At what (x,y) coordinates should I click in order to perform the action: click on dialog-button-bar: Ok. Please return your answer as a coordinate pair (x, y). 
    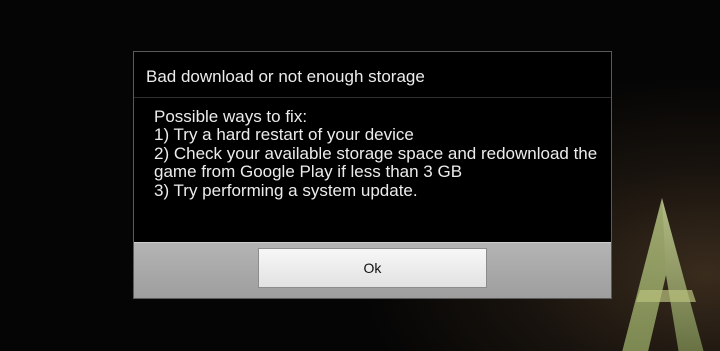
    Looking at the image, I should click on (372, 270).